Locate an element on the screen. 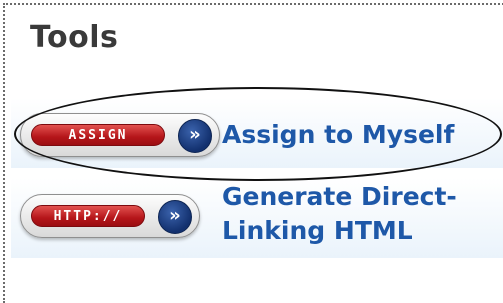  generate-direct-linking-html-link: Generate Direct- Linking HTML is located at coordinates (339, 214).